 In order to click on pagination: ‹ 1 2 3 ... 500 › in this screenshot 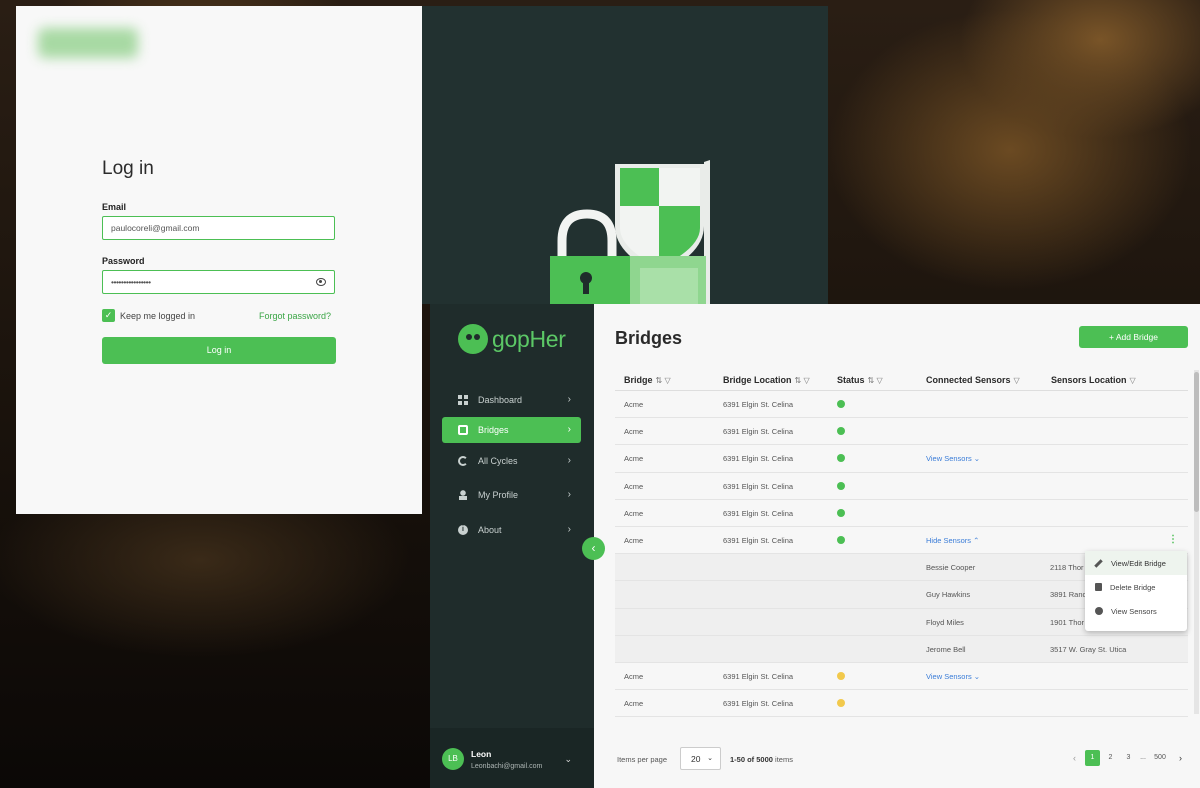, I will do `click(1127, 758)`.